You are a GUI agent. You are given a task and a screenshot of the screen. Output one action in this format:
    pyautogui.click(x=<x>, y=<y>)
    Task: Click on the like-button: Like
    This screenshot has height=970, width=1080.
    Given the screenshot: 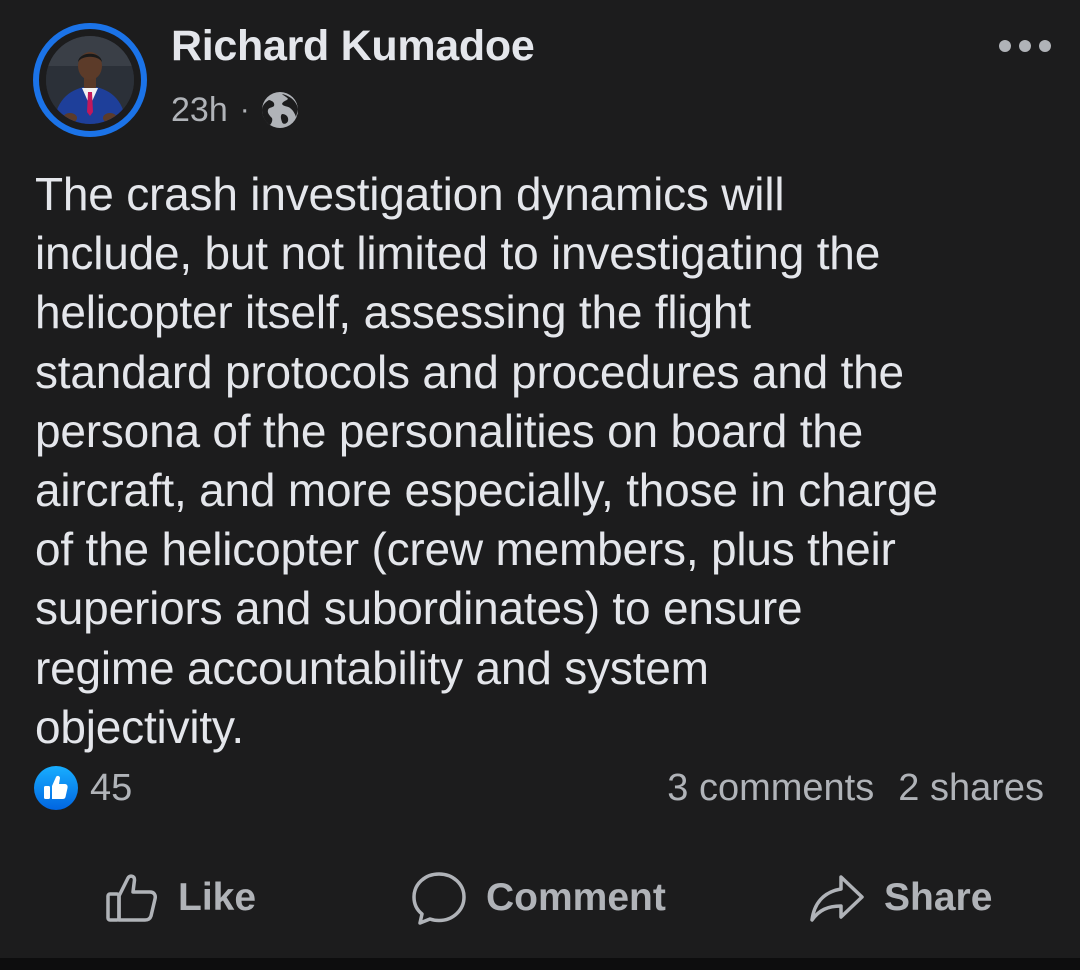 What is the action you would take?
    pyautogui.click(x=180, y=898)
    